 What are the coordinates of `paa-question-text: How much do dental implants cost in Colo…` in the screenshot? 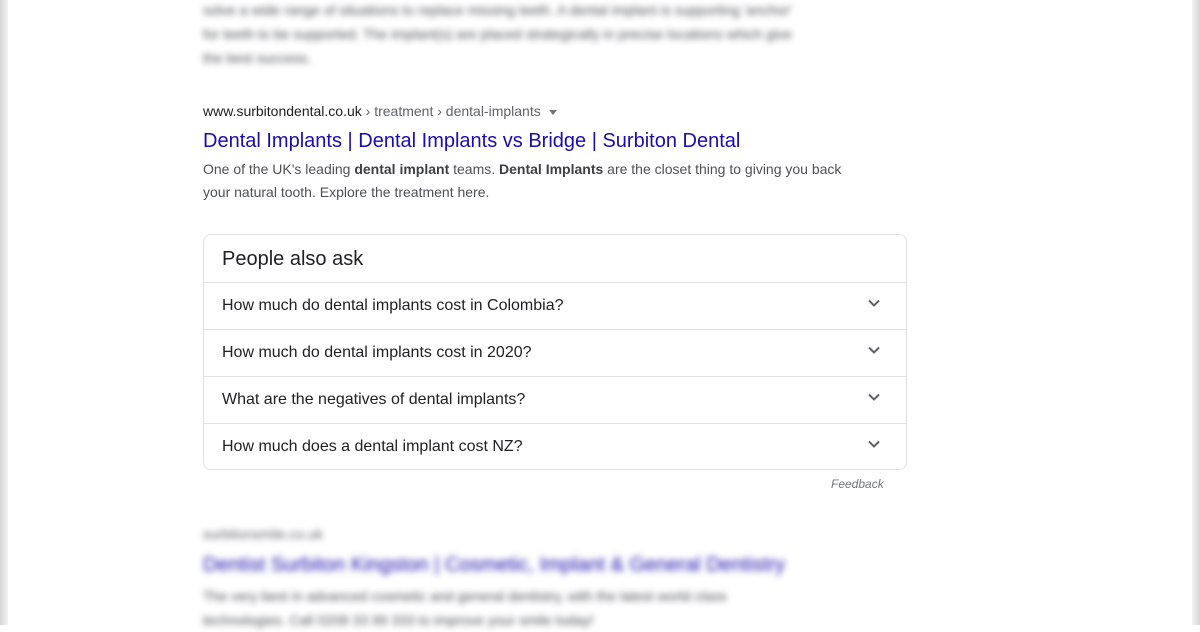 It's located at (393, 305).